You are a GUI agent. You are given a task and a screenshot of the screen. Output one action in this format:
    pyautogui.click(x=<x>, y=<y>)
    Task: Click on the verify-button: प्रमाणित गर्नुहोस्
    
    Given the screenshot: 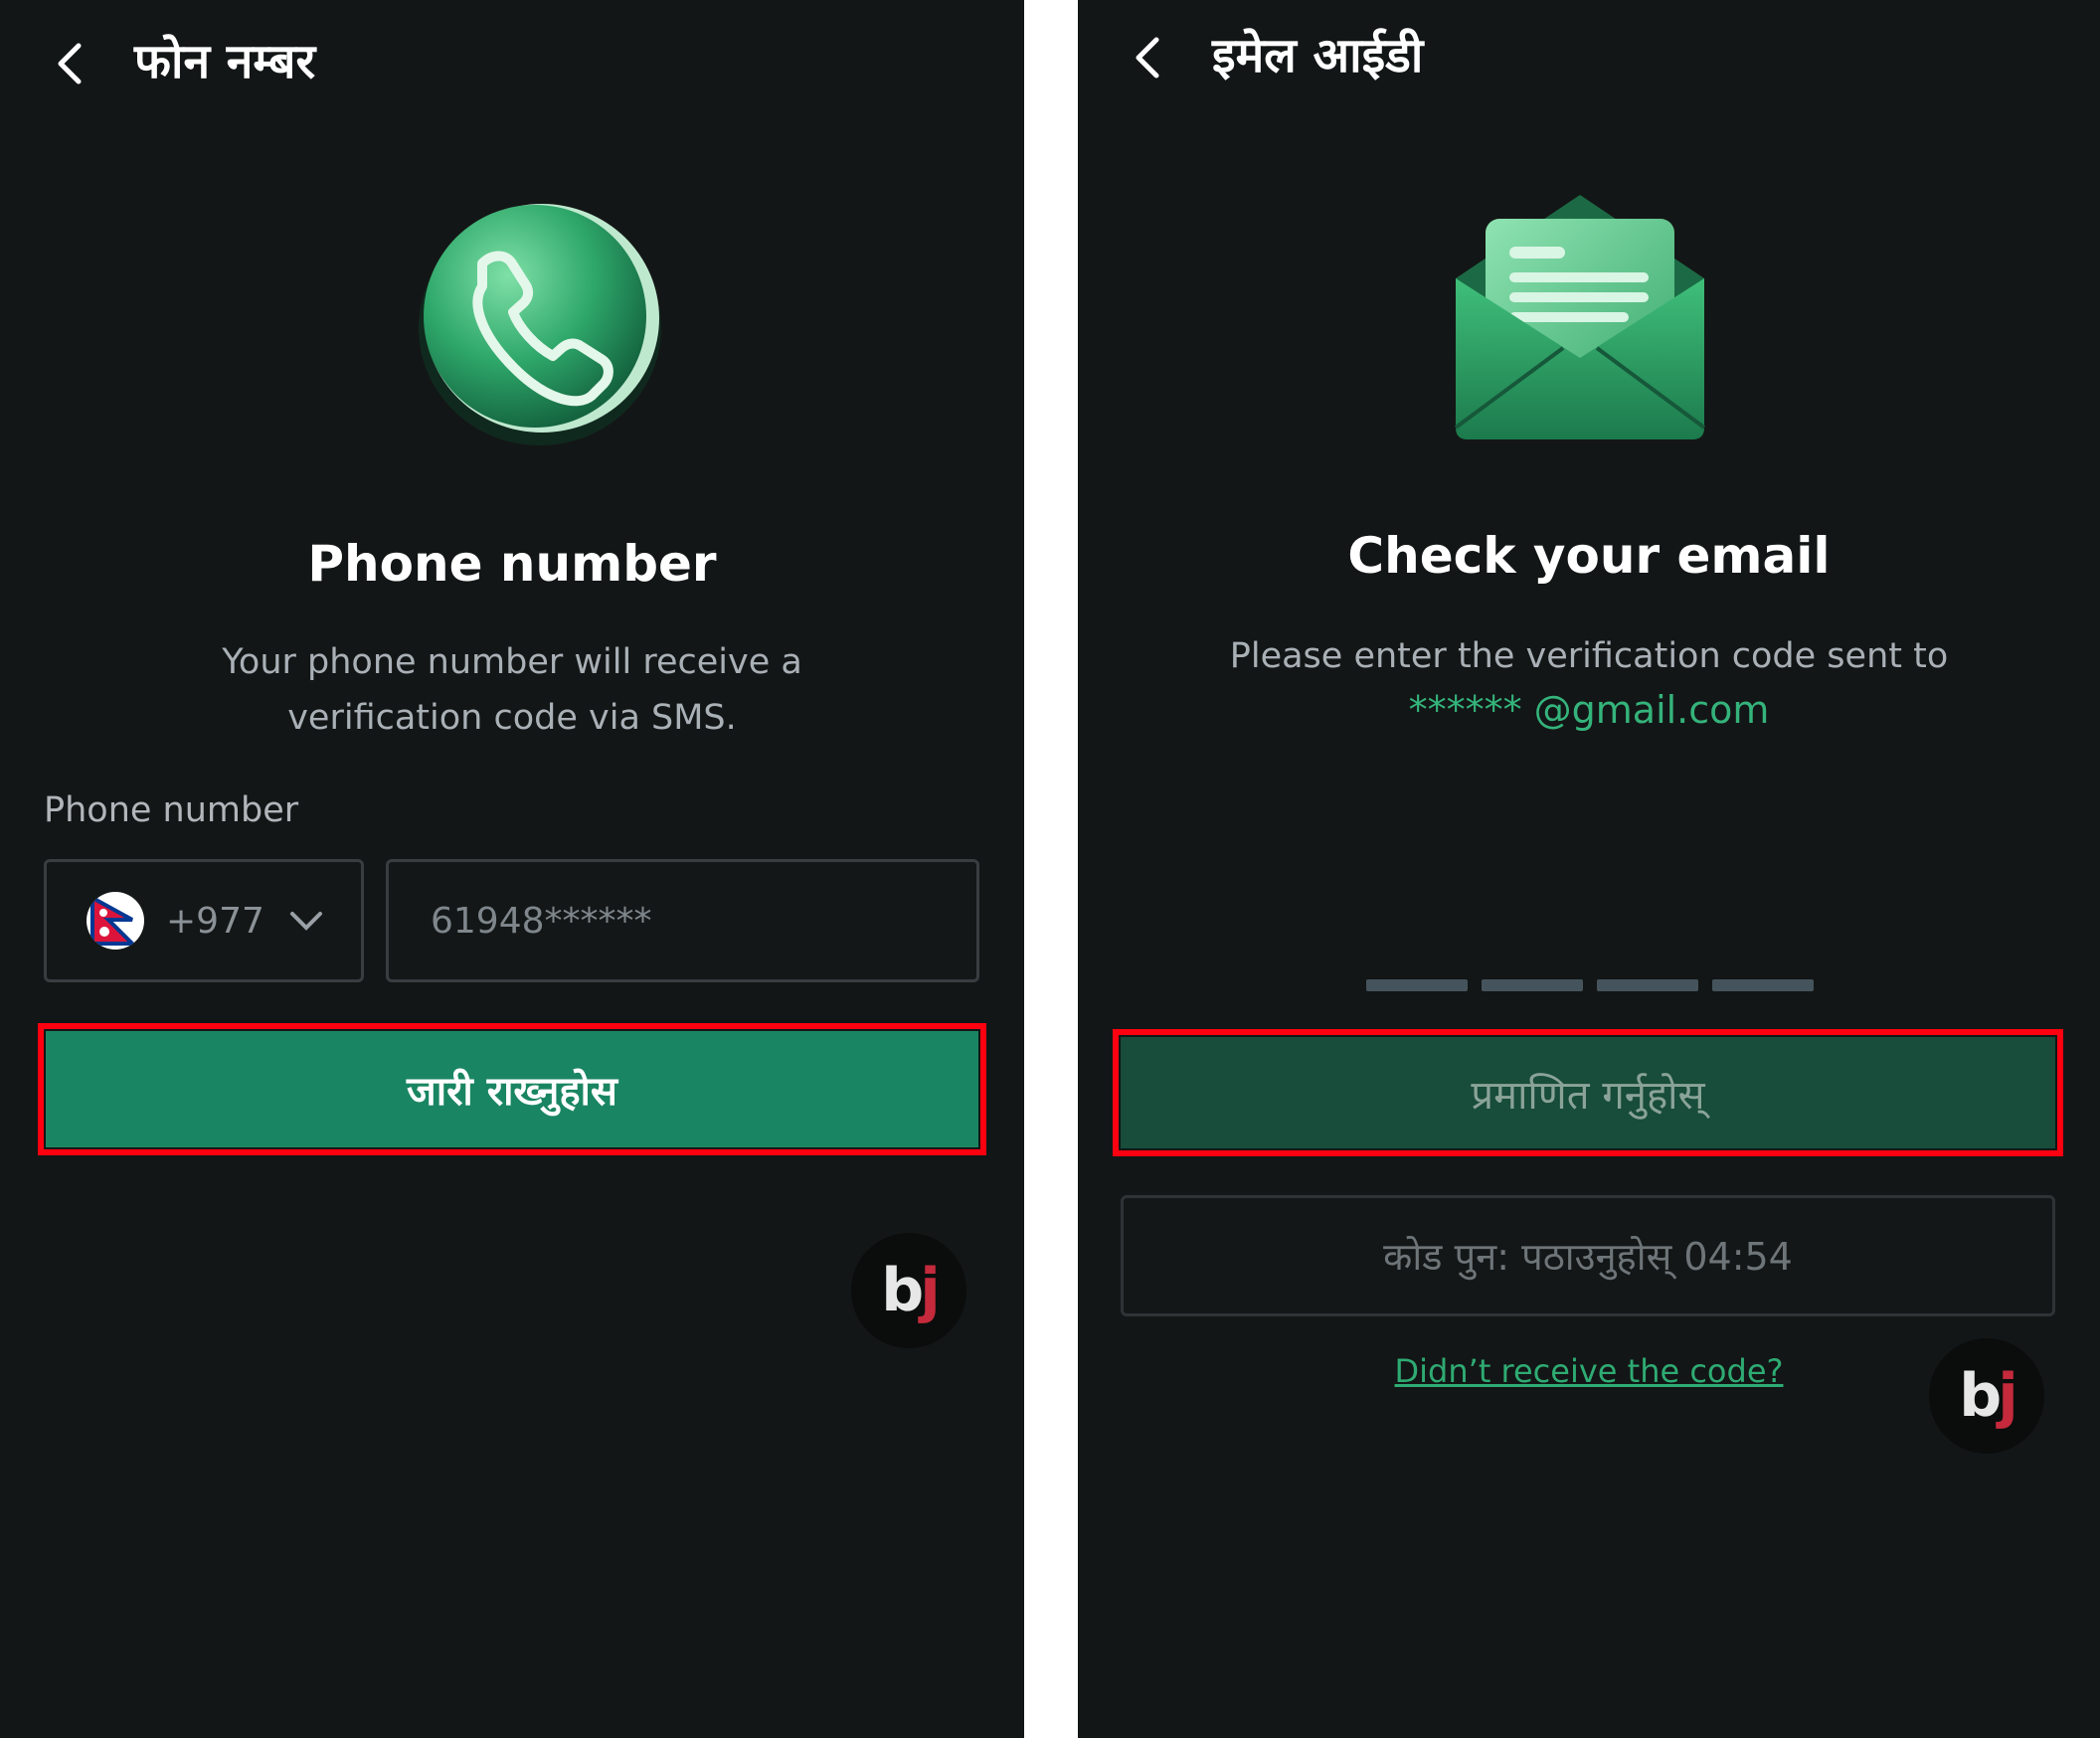 What is the action you would take?
    pyautogui.click(x=1588, y=1092)
    